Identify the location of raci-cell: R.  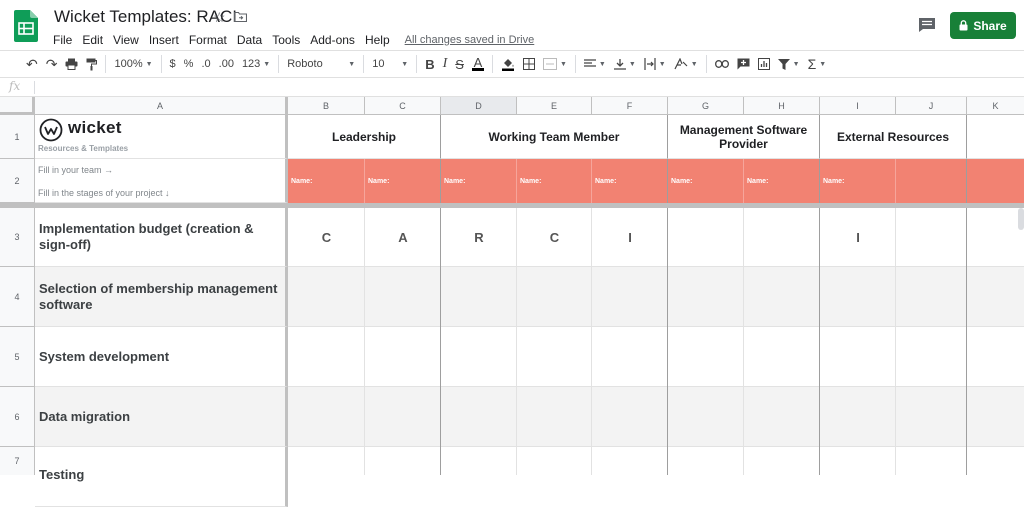
(479, 237).